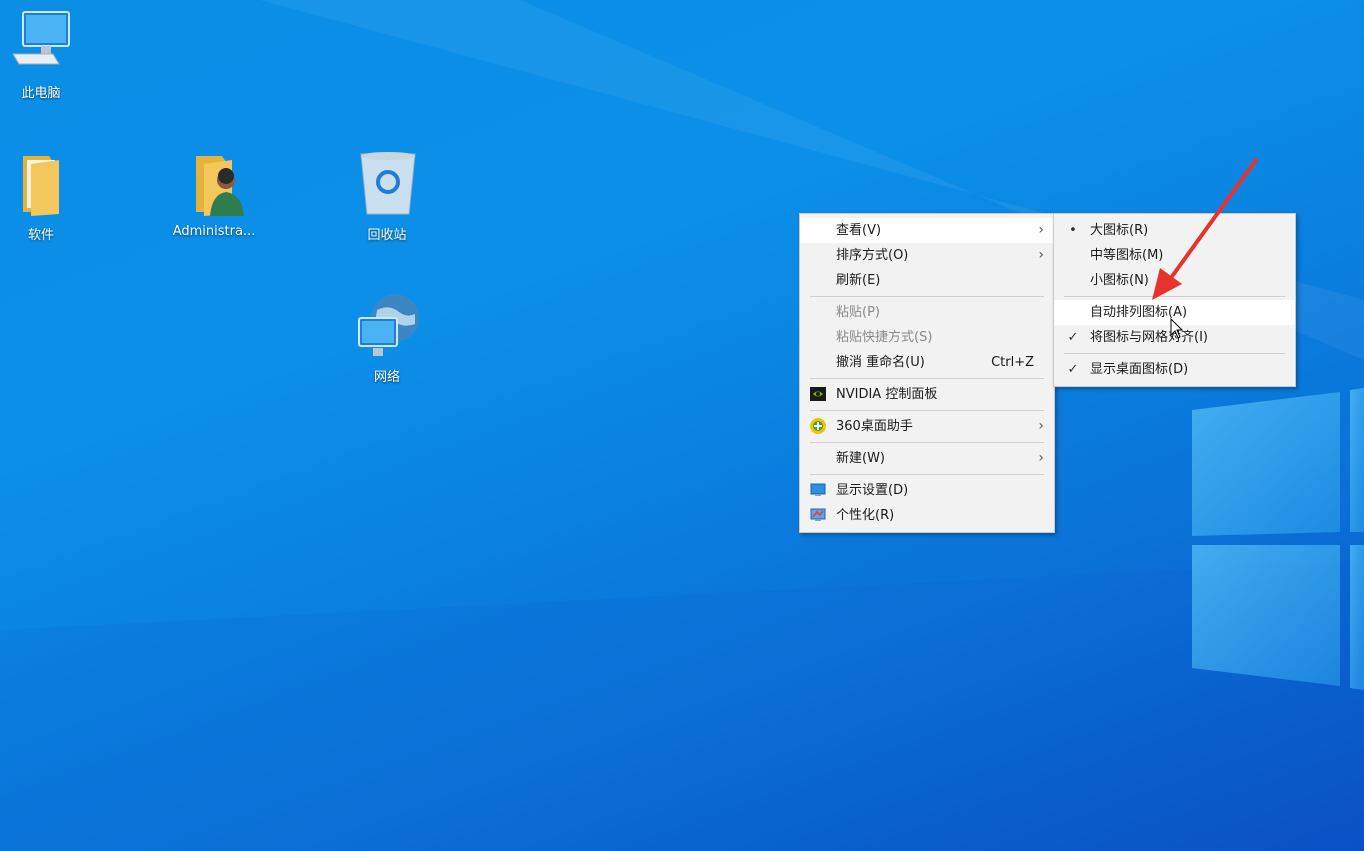 The image size is (1364, 851). Describe the element at coordinates (927, 280) in the screenshot. I see `menu-item-refresh: 刷新(E)` at that location.